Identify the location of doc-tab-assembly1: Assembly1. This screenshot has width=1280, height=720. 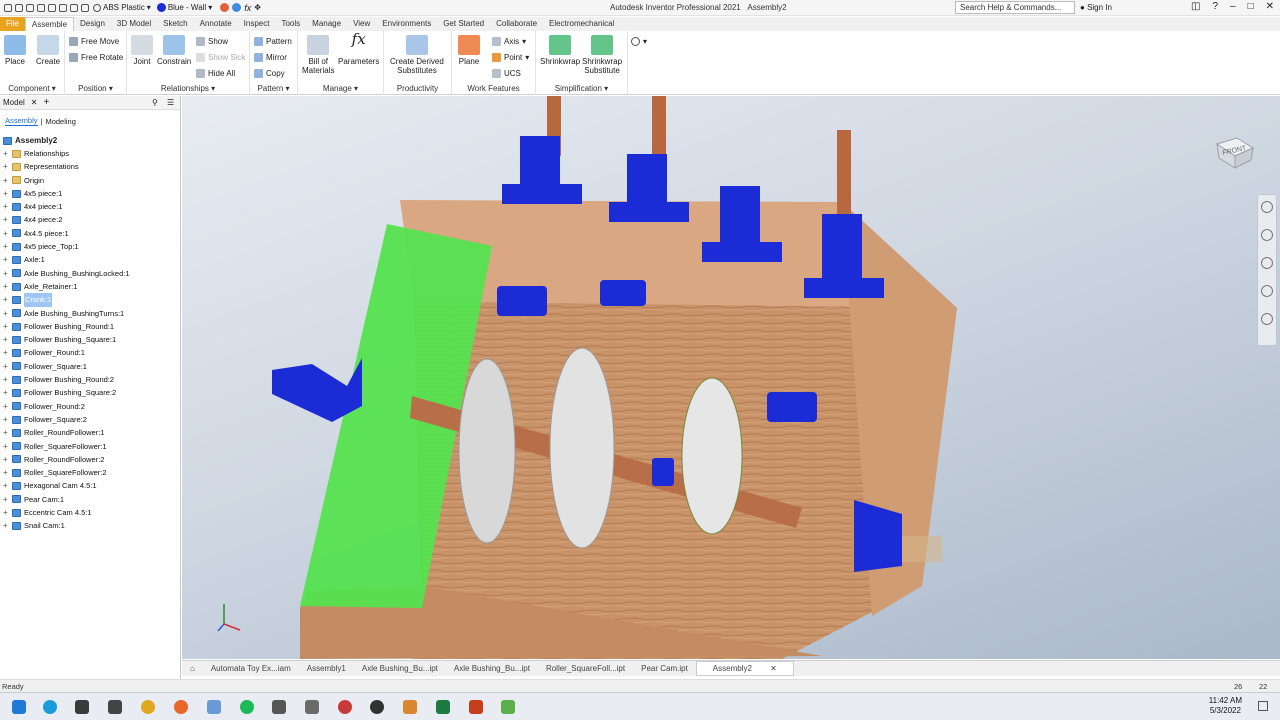
(326, 668).